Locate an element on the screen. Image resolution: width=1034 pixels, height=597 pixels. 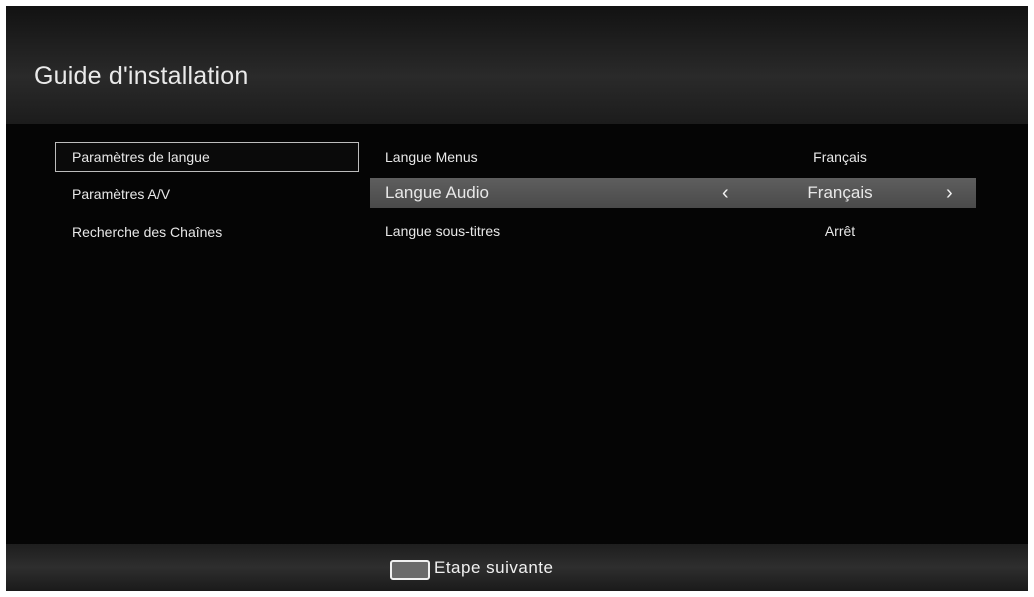
setting-row-audio-language: Langue Audio ‹ Français › is located at coordinates (673, 193).